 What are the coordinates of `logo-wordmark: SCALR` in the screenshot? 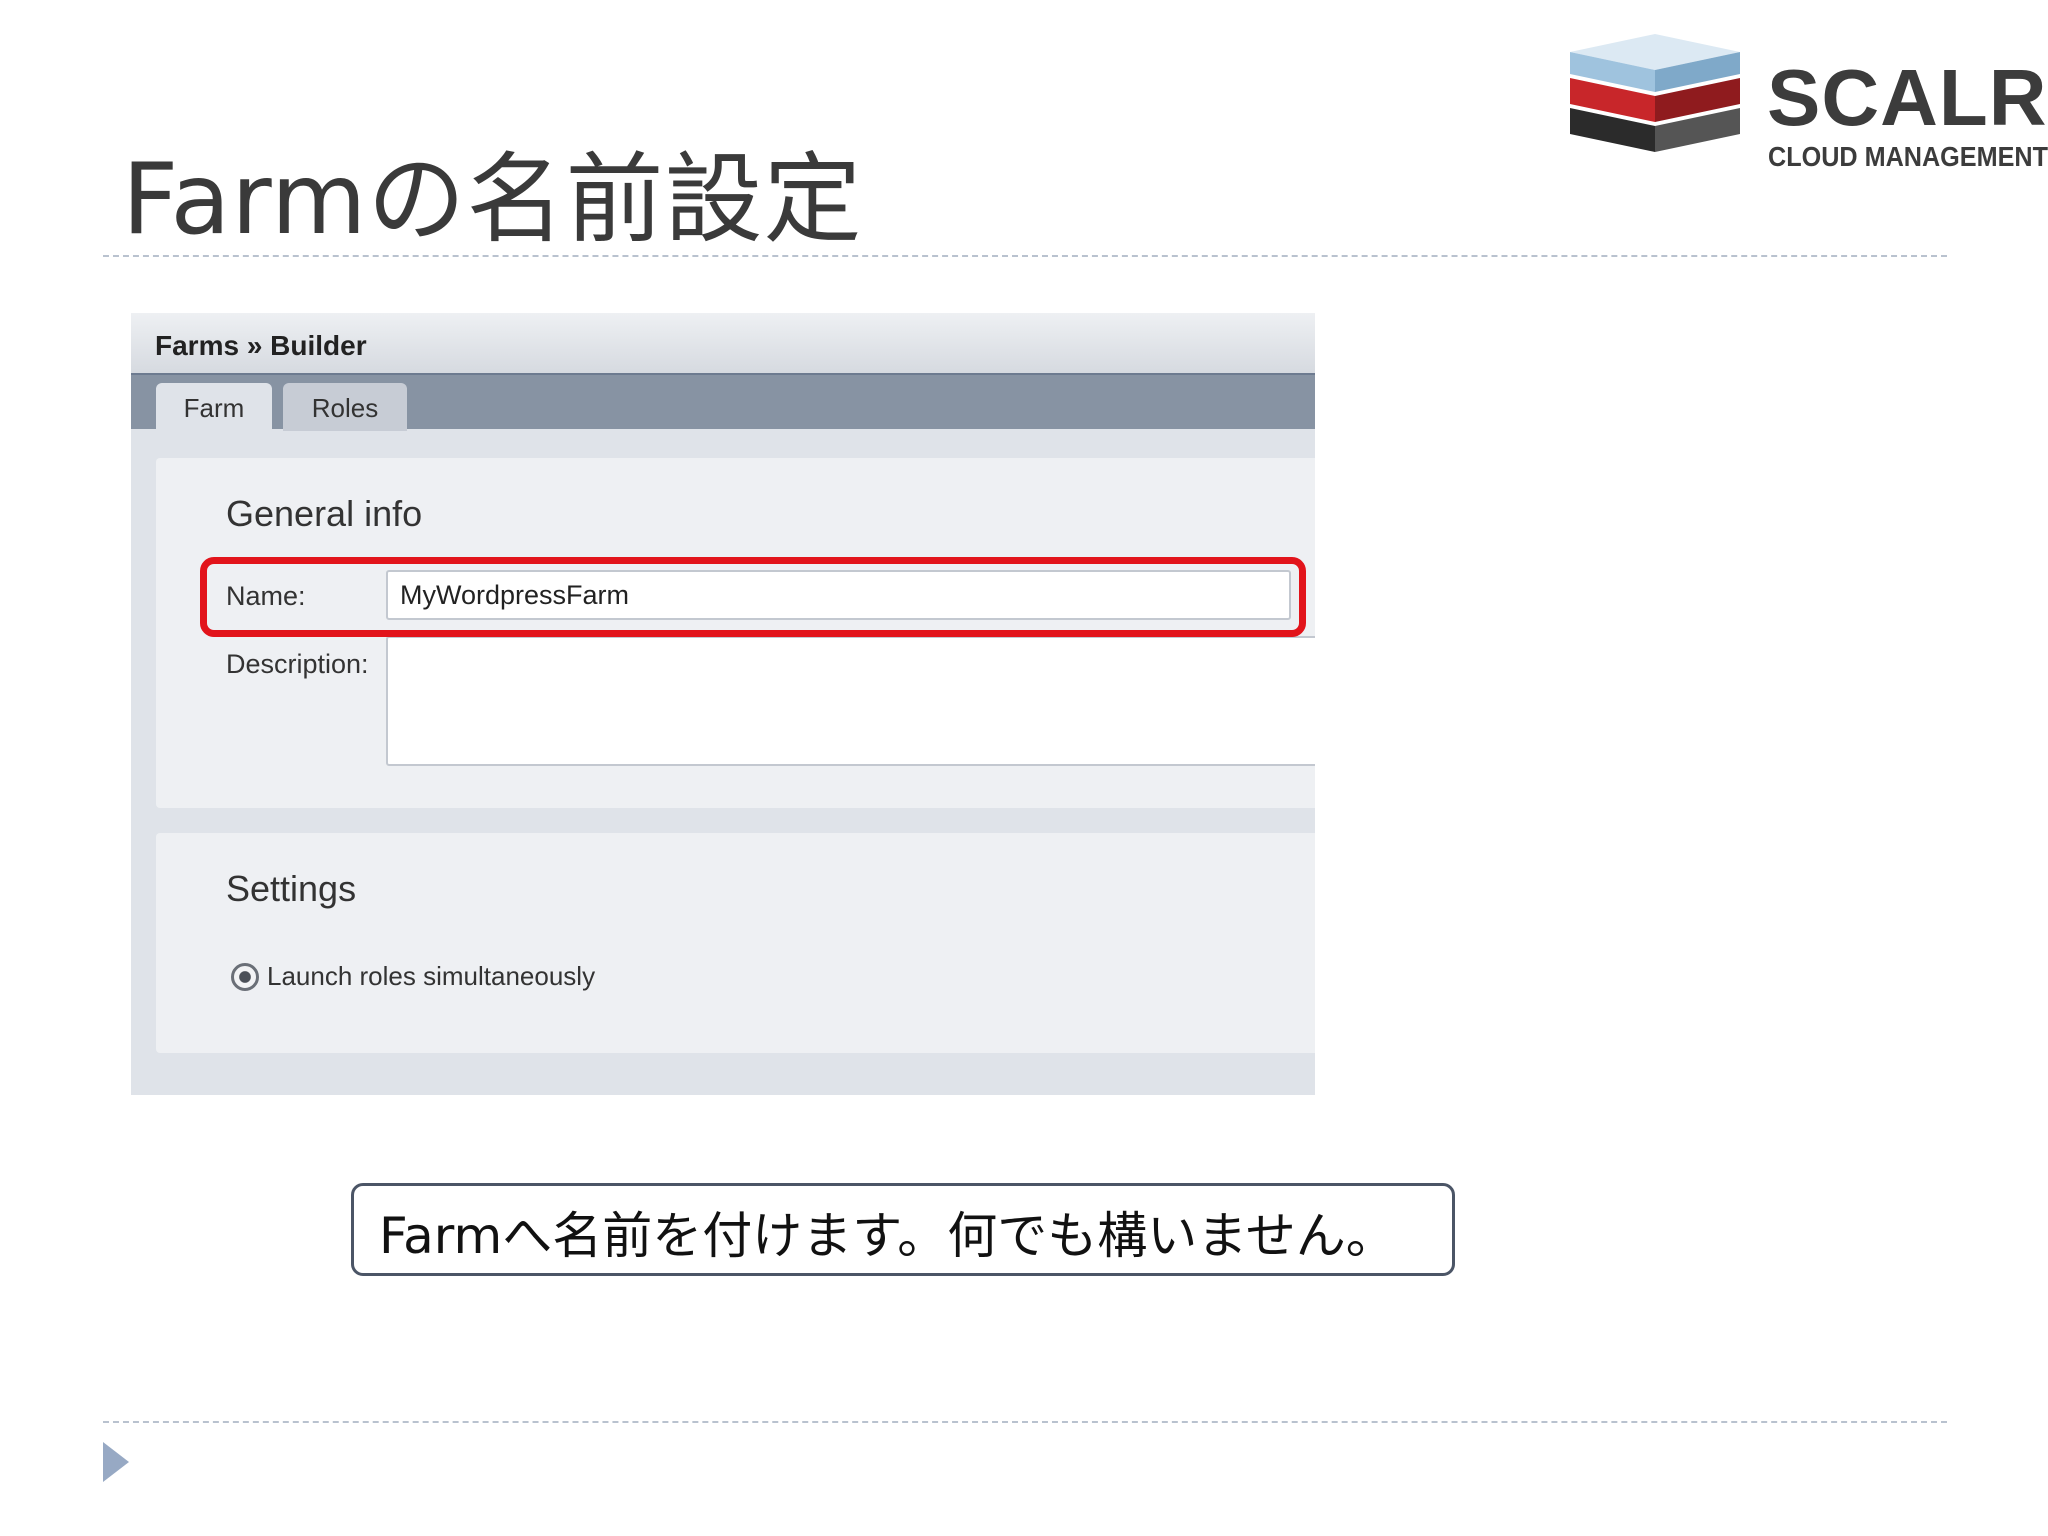 It's located at (1907, 97).